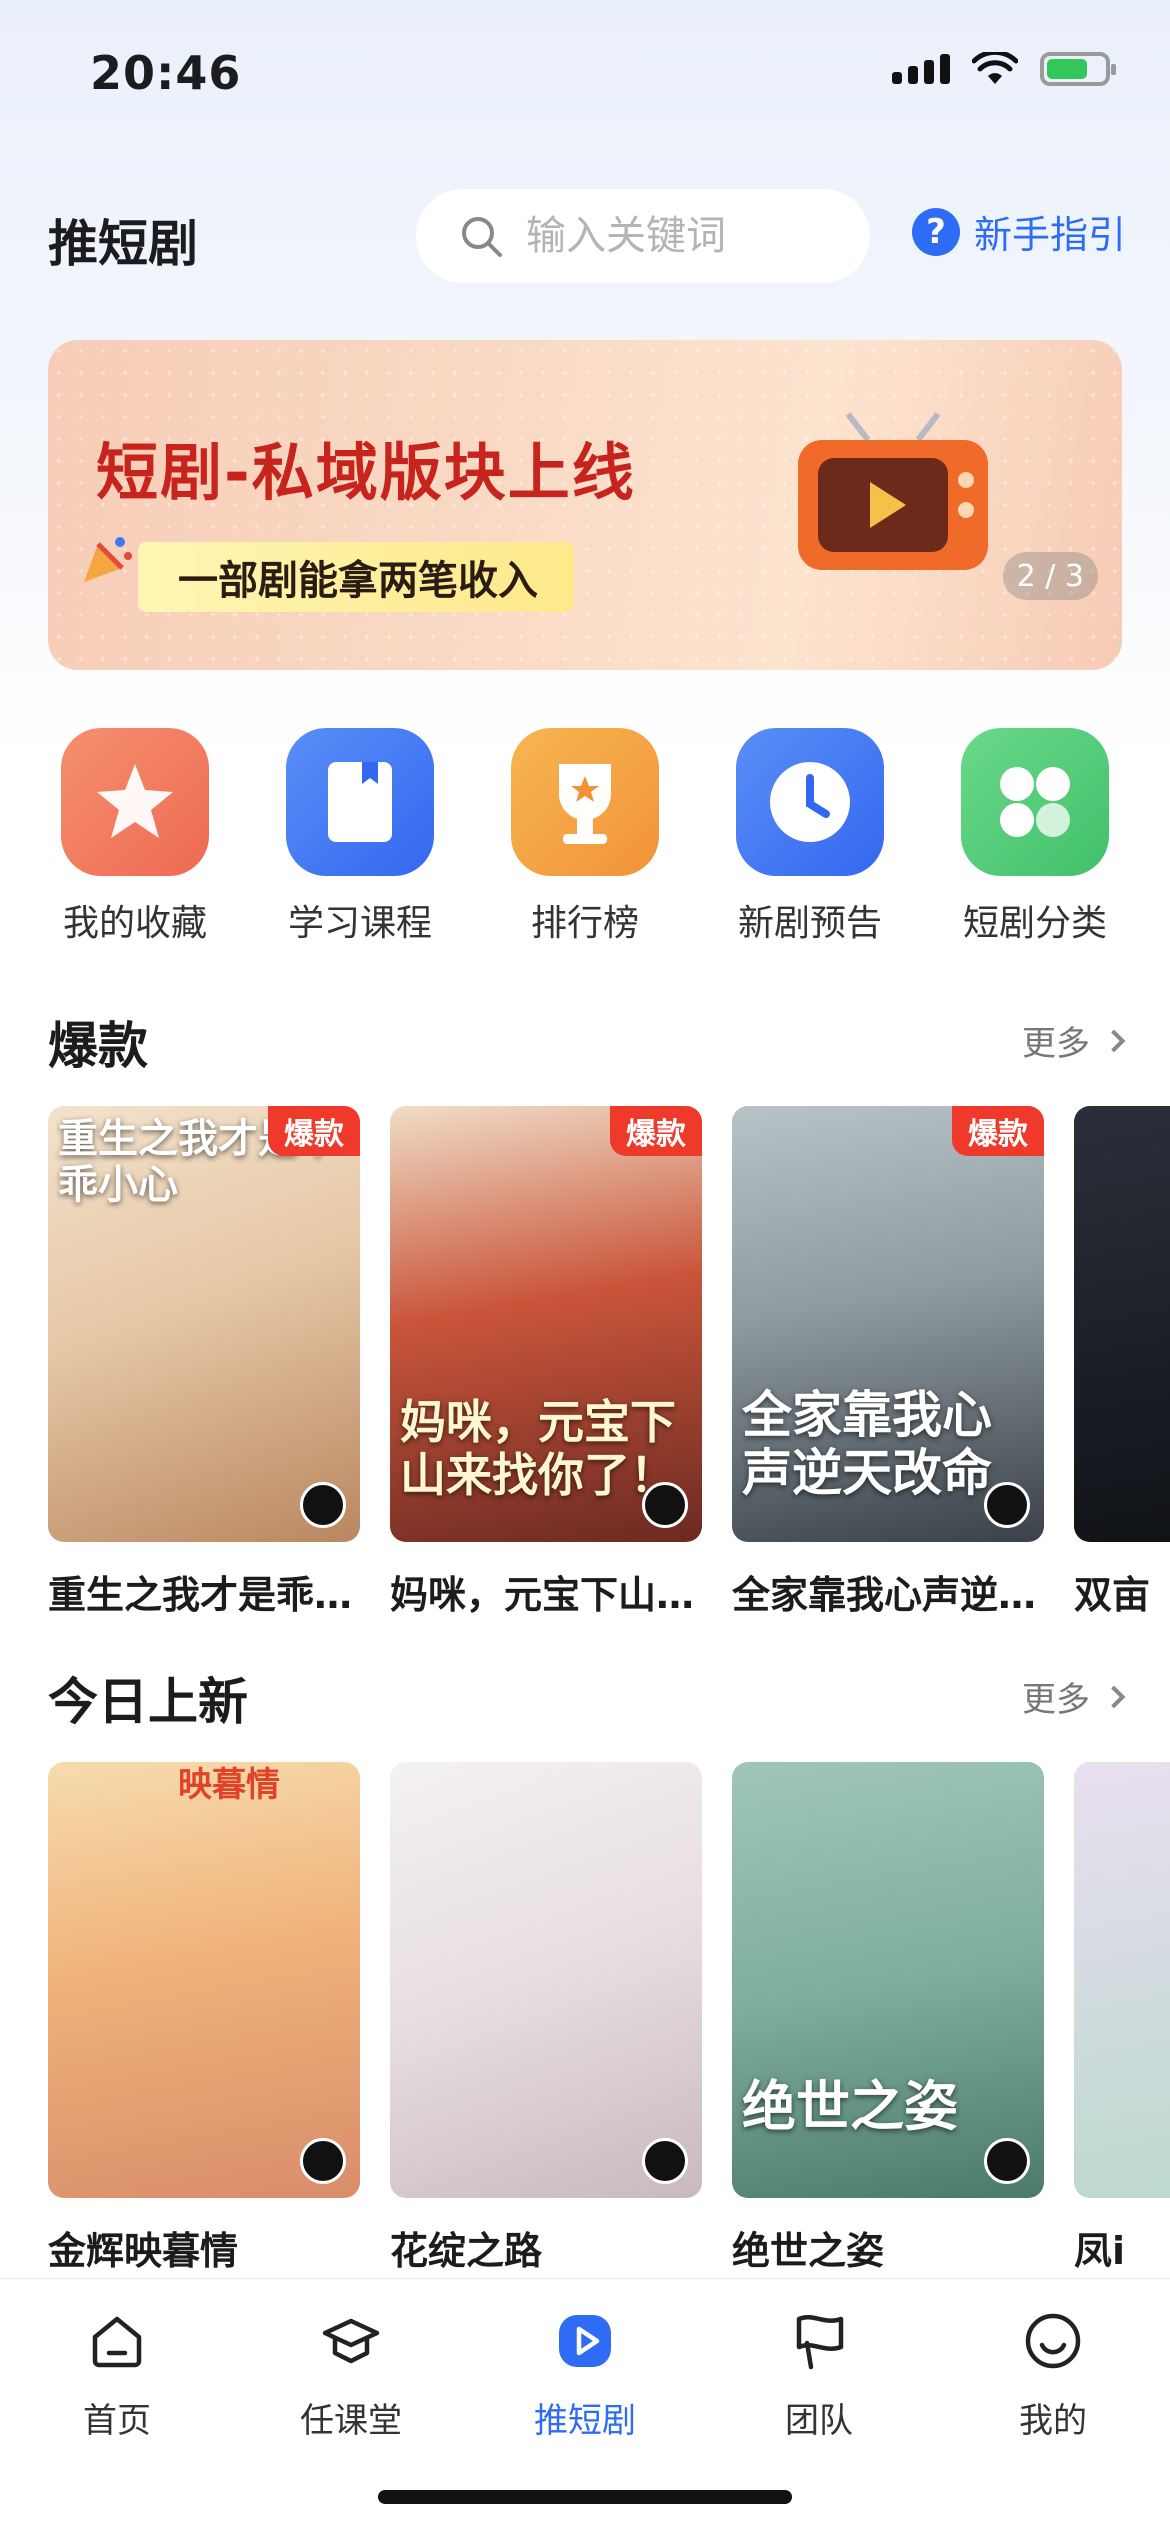 The width and height of the screenshot is (1170, 2532). Describe the element at coordinates (117, 2421) in the screenshot. I see `tab-label: 首页` at that location.